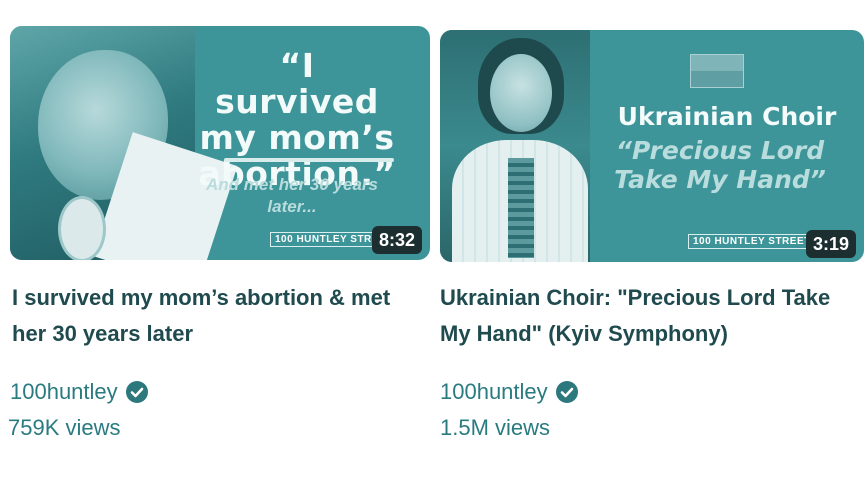  What do you see at coordinates (297, 119) in the screenshot?
I see `thumbnail-quote: “I survived my mom’s abortion.”` at bounding box center [297, 119].